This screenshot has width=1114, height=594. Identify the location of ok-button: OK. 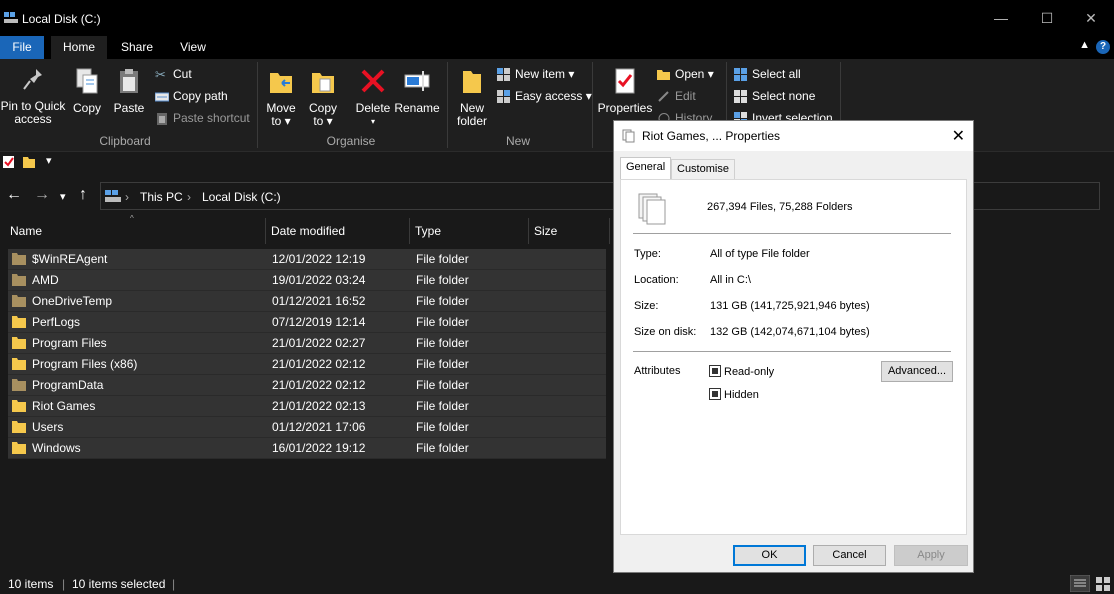
(769, 555).